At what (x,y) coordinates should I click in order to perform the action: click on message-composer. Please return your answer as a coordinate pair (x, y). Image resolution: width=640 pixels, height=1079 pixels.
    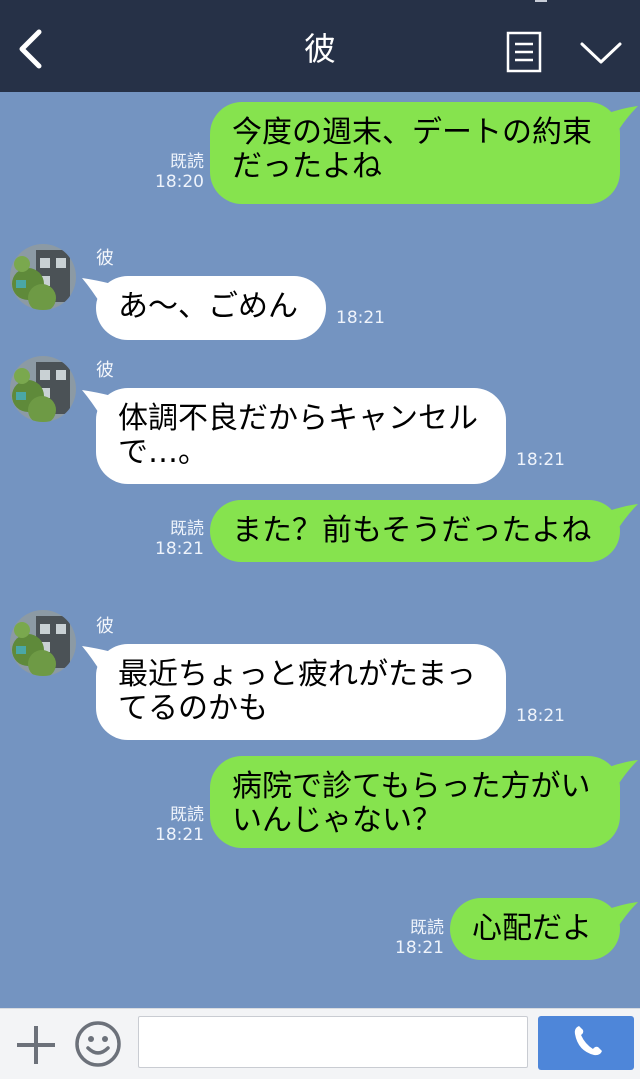
    Looking at the image, I should click on (320, 1043).